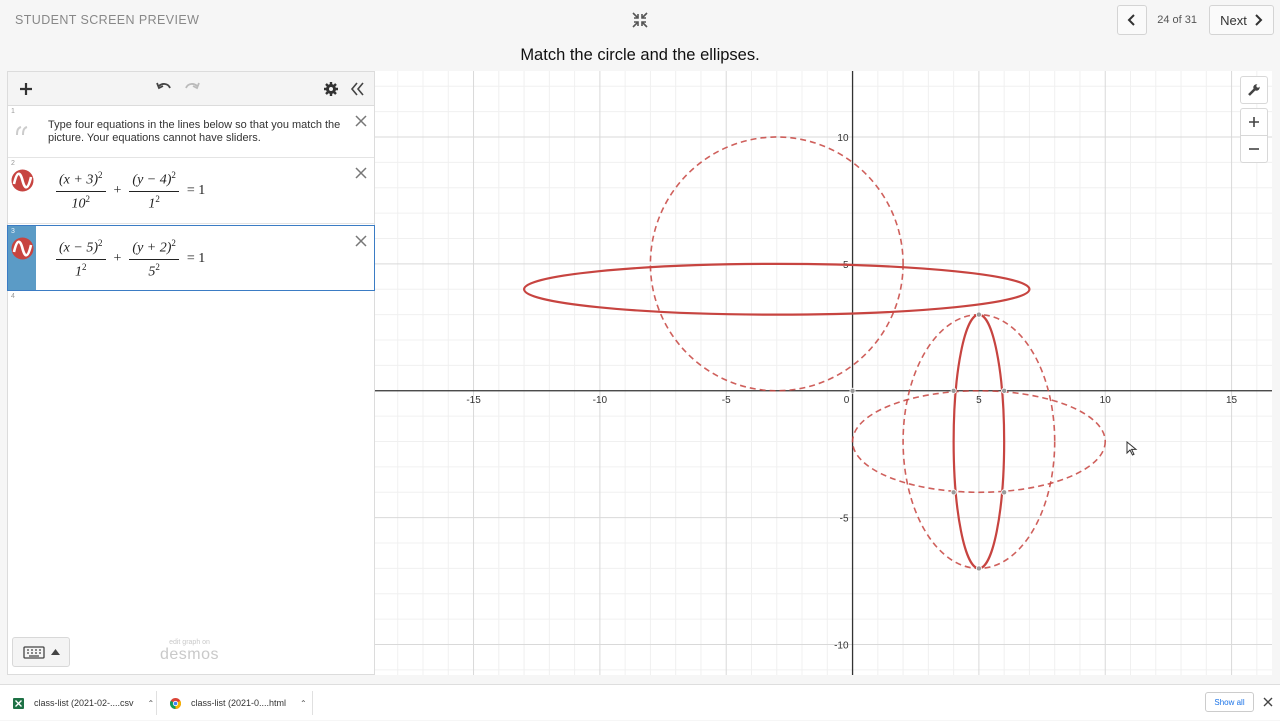 This screenshot has height=721, width=1280. I want to click on next-label: Next, so click(1233, 20).